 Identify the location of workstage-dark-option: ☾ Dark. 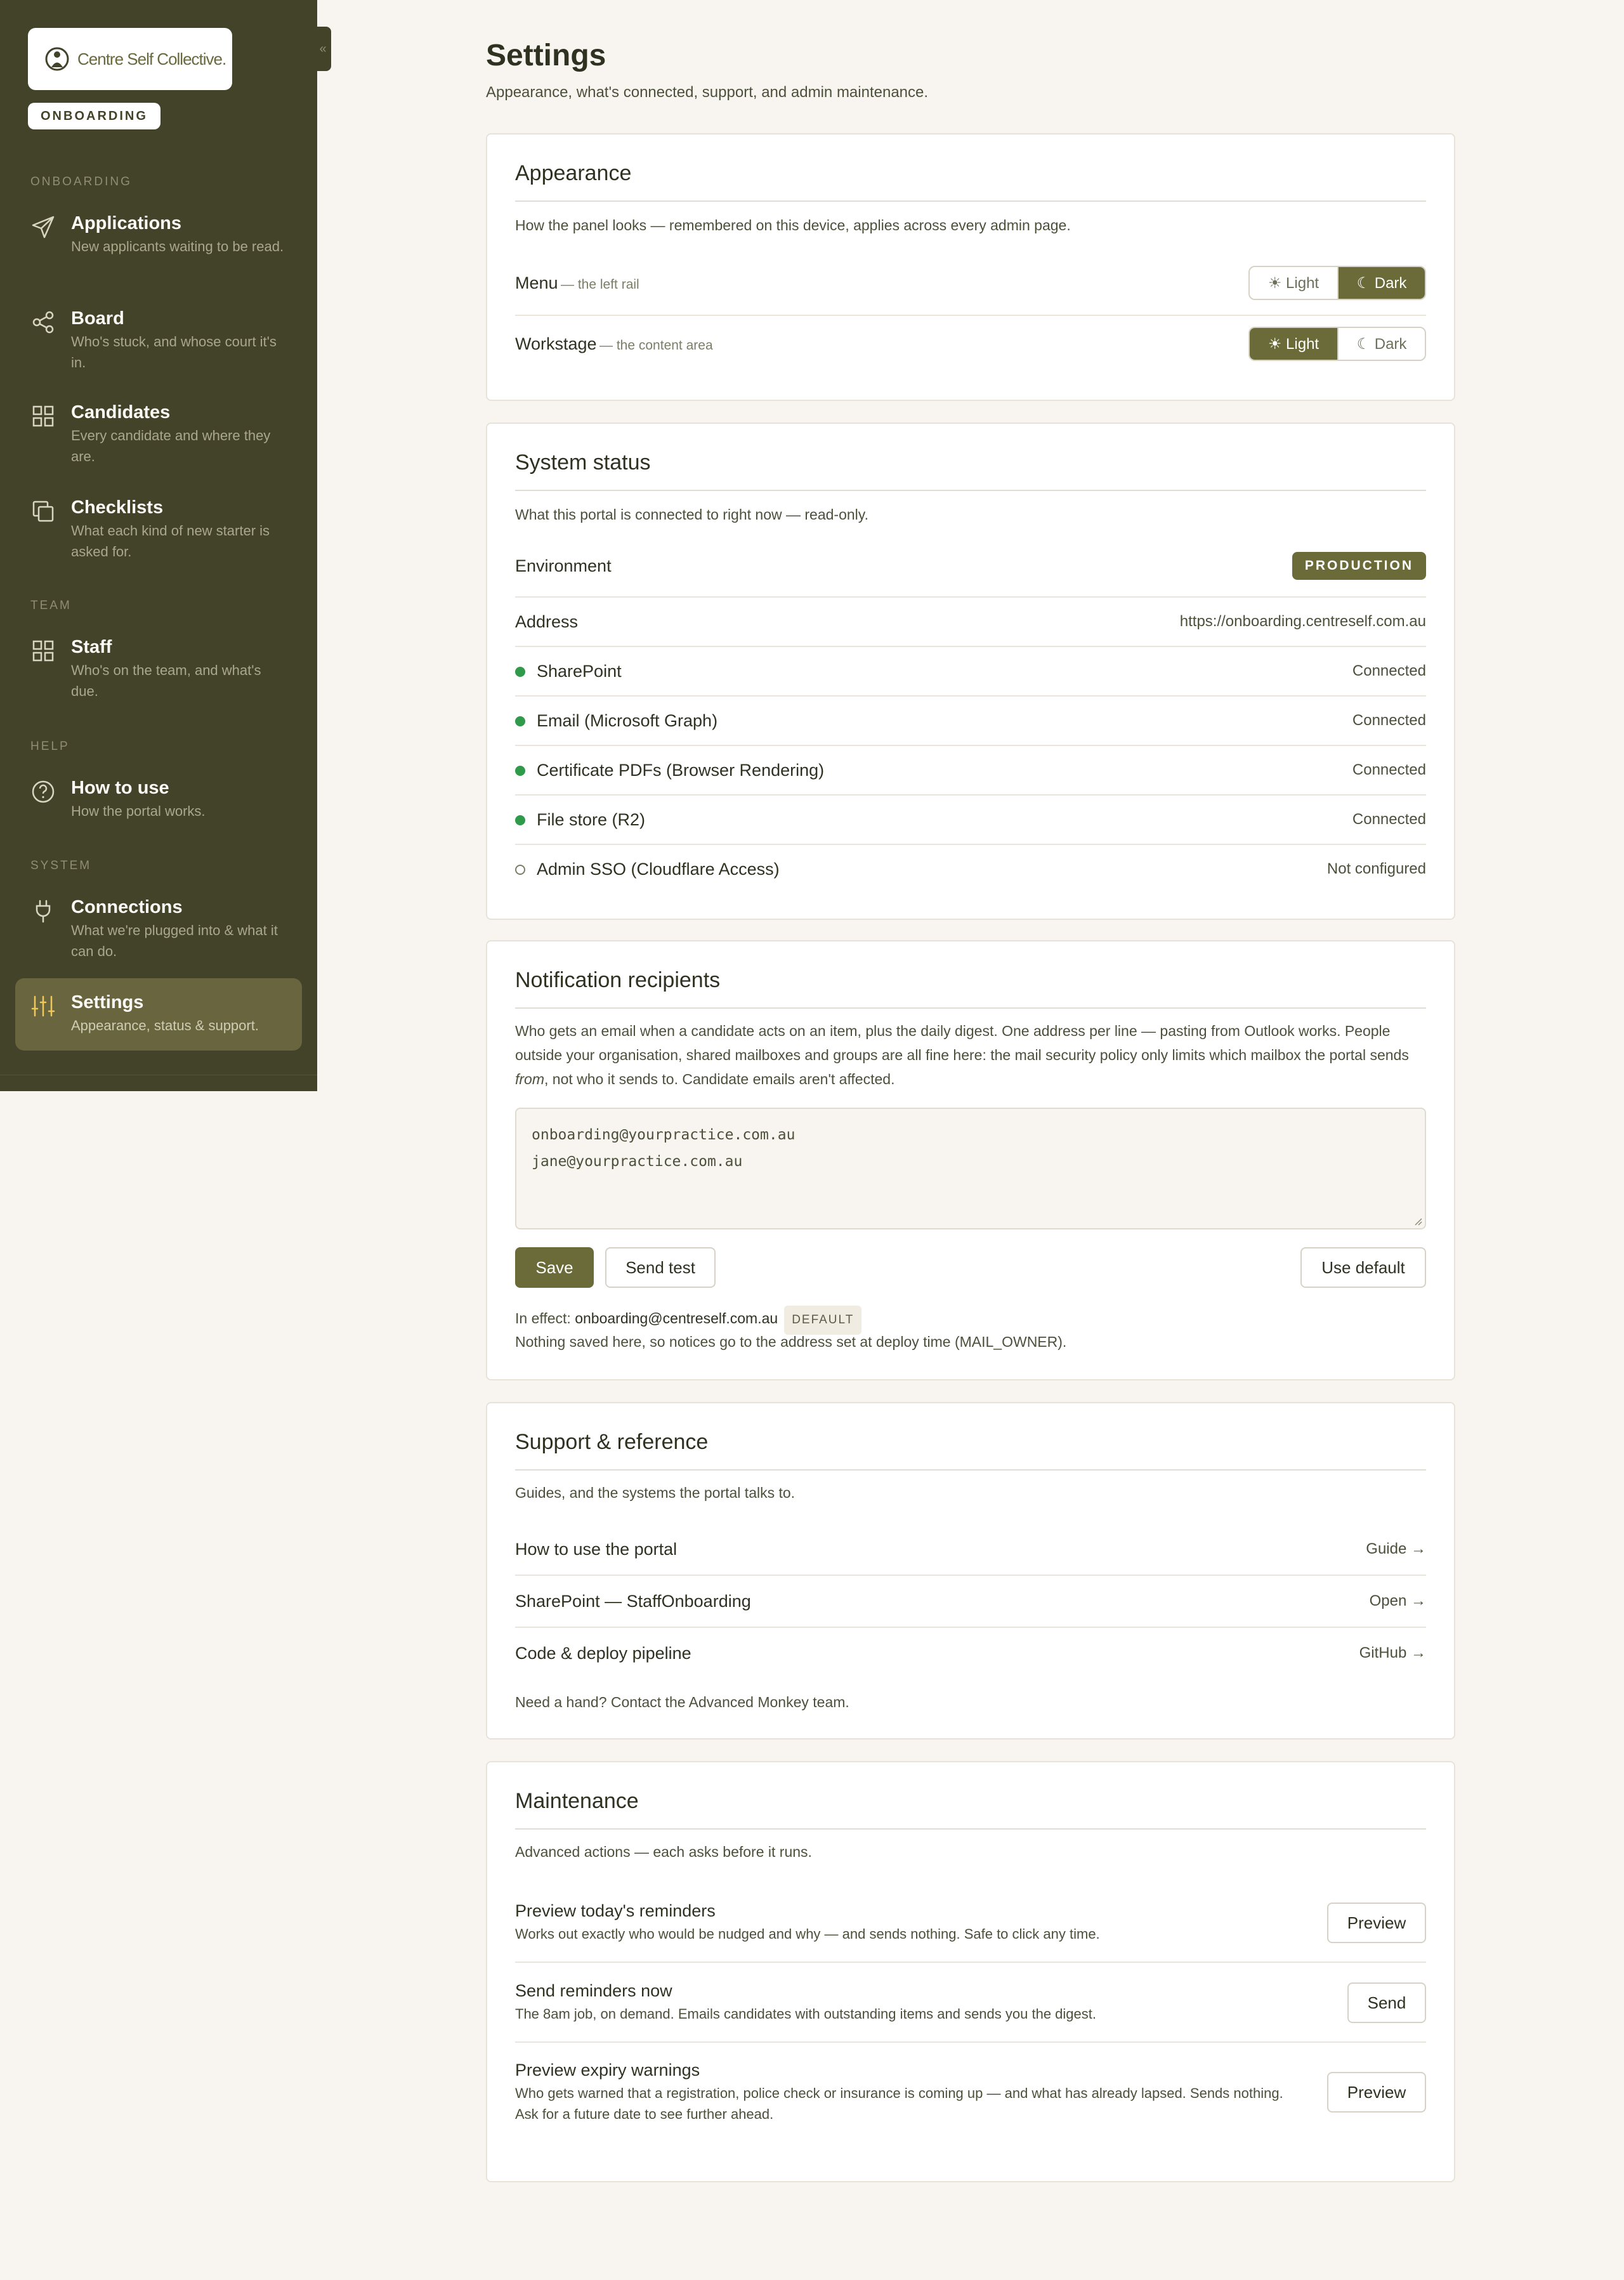
(1381, 344).